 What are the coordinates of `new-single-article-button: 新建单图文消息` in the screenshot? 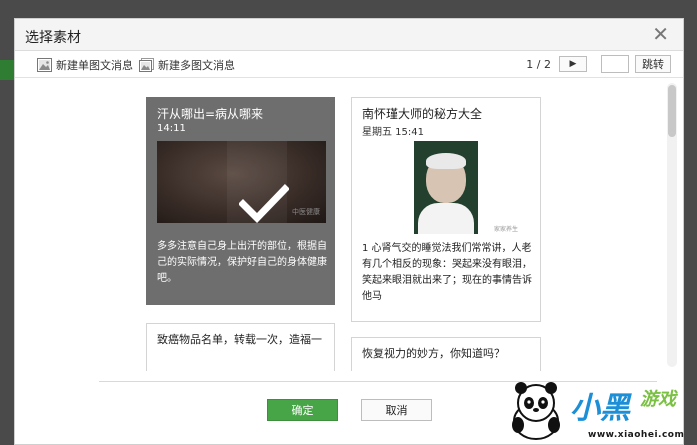 It's located at (85, 65).